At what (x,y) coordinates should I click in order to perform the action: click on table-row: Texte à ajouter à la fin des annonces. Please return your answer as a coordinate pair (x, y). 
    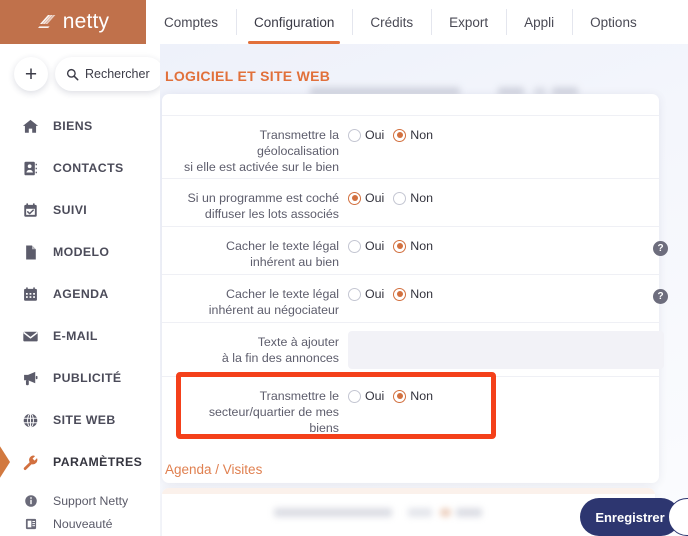
    Looking at the image, I should click on (413, 350).